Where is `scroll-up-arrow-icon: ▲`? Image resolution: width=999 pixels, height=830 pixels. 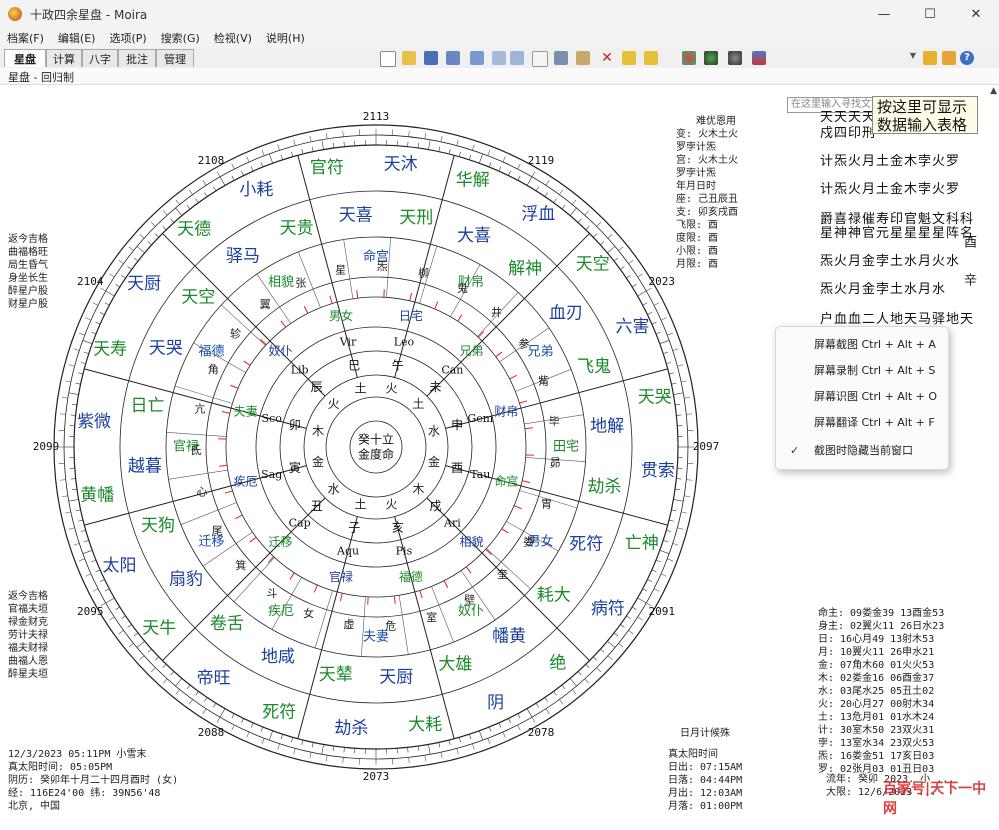 scroll-up-arrow-icon: ▲ is located at coordinates (993, 91).